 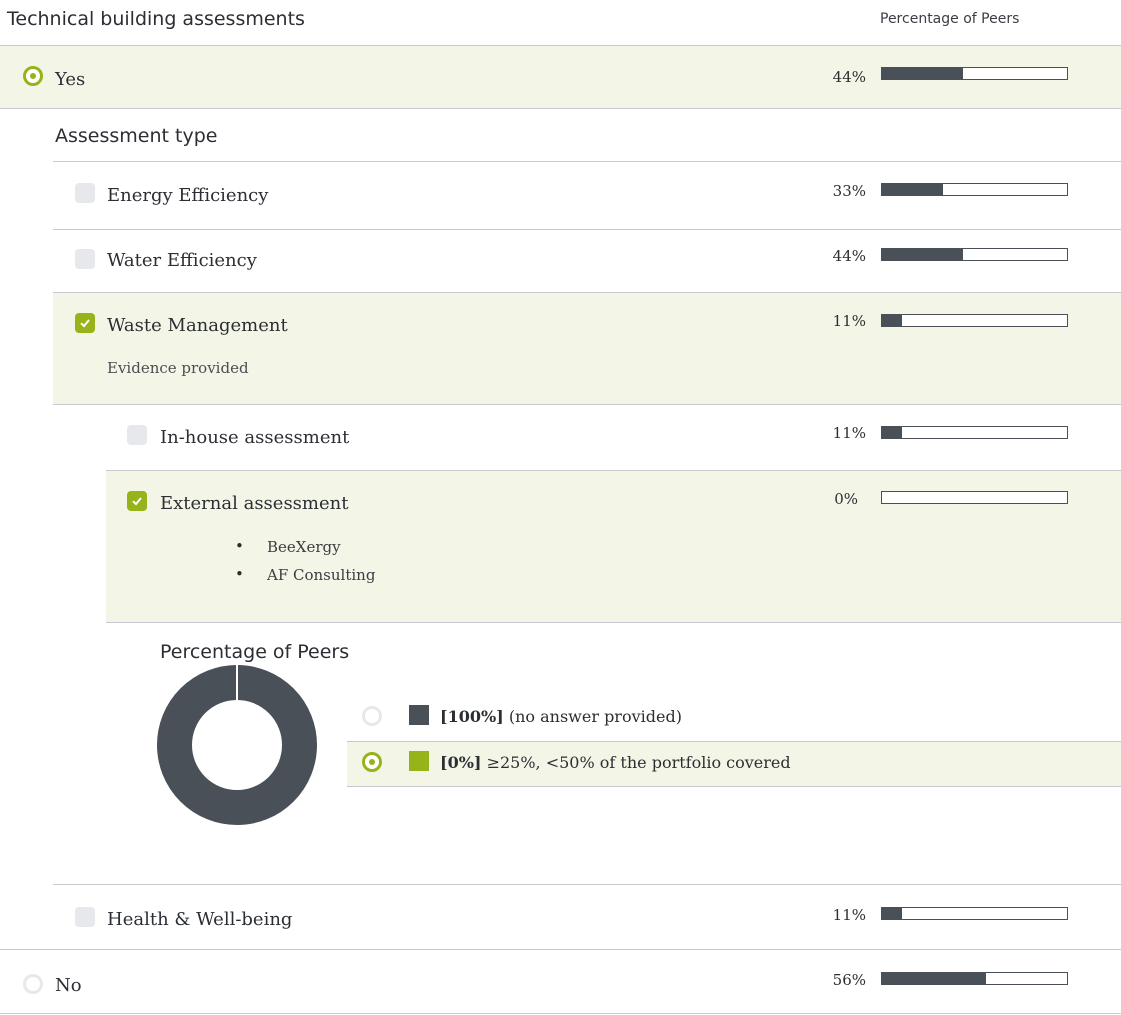 I want to click on legend-swatch-portfolio, so click(x=419, y=761).